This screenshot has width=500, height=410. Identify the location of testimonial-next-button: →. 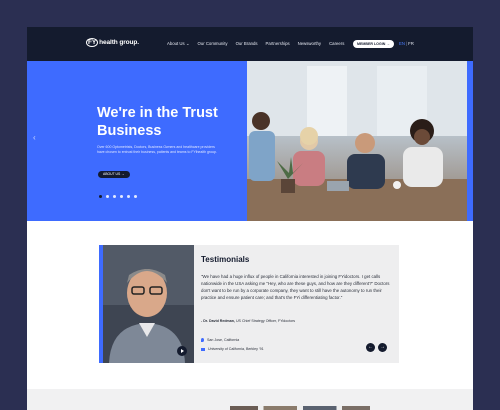
(382, 347).